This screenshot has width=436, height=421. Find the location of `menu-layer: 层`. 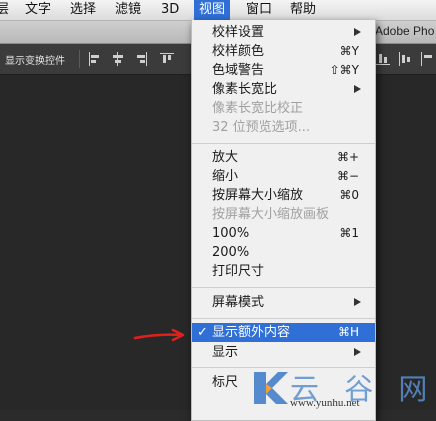

menu-layer: 层 is located at coordinates (4, 10).